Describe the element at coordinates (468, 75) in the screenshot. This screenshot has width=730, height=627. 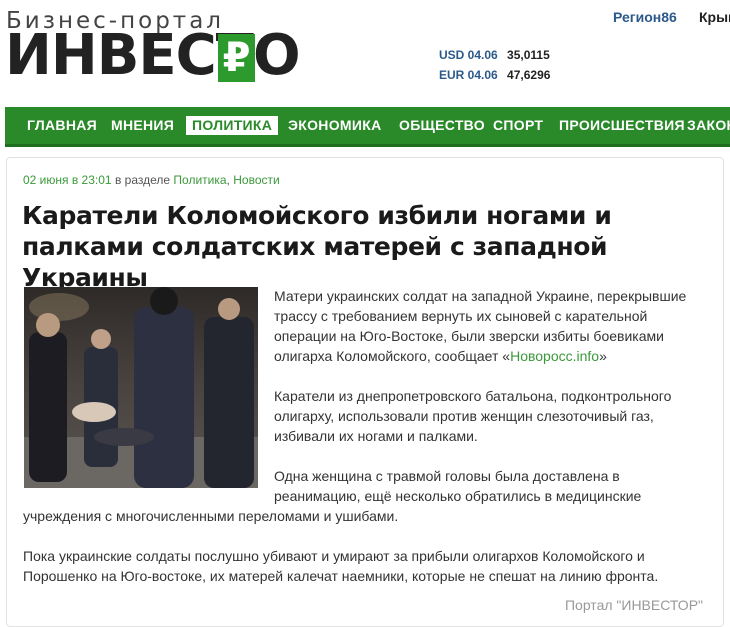
I see `rate-eur-label: EUR 04.06` at that location.